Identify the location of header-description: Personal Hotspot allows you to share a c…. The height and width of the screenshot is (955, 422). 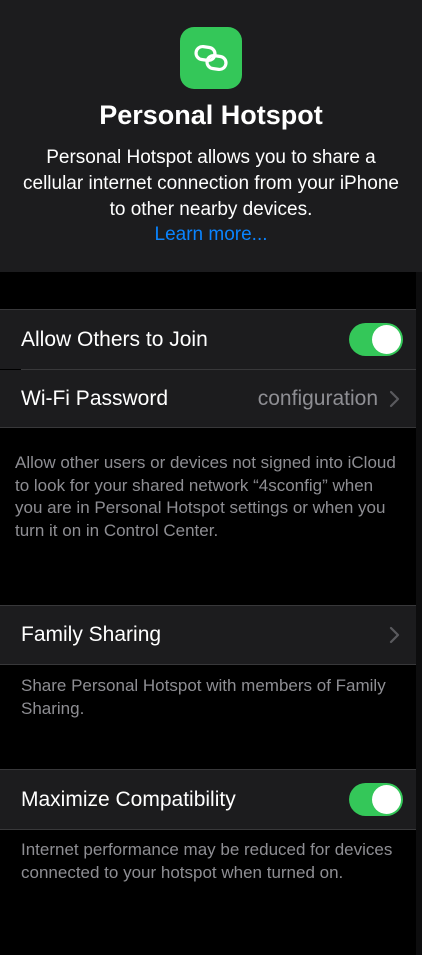
(211, 183).